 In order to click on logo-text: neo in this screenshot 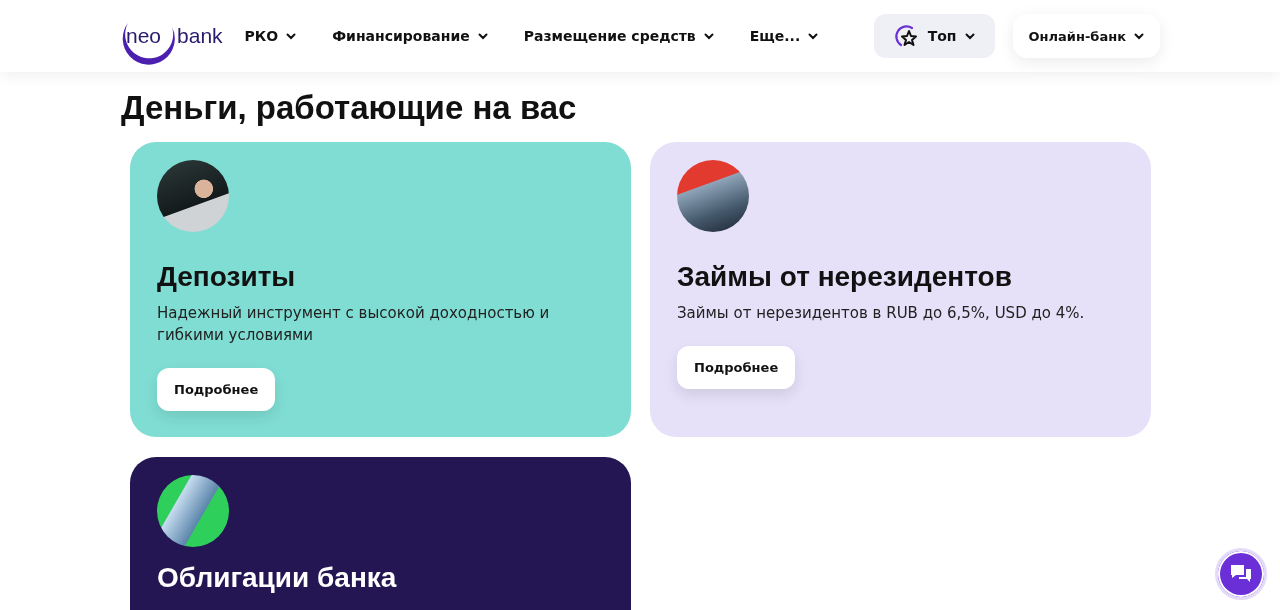, I will do `click(143, 36)`.